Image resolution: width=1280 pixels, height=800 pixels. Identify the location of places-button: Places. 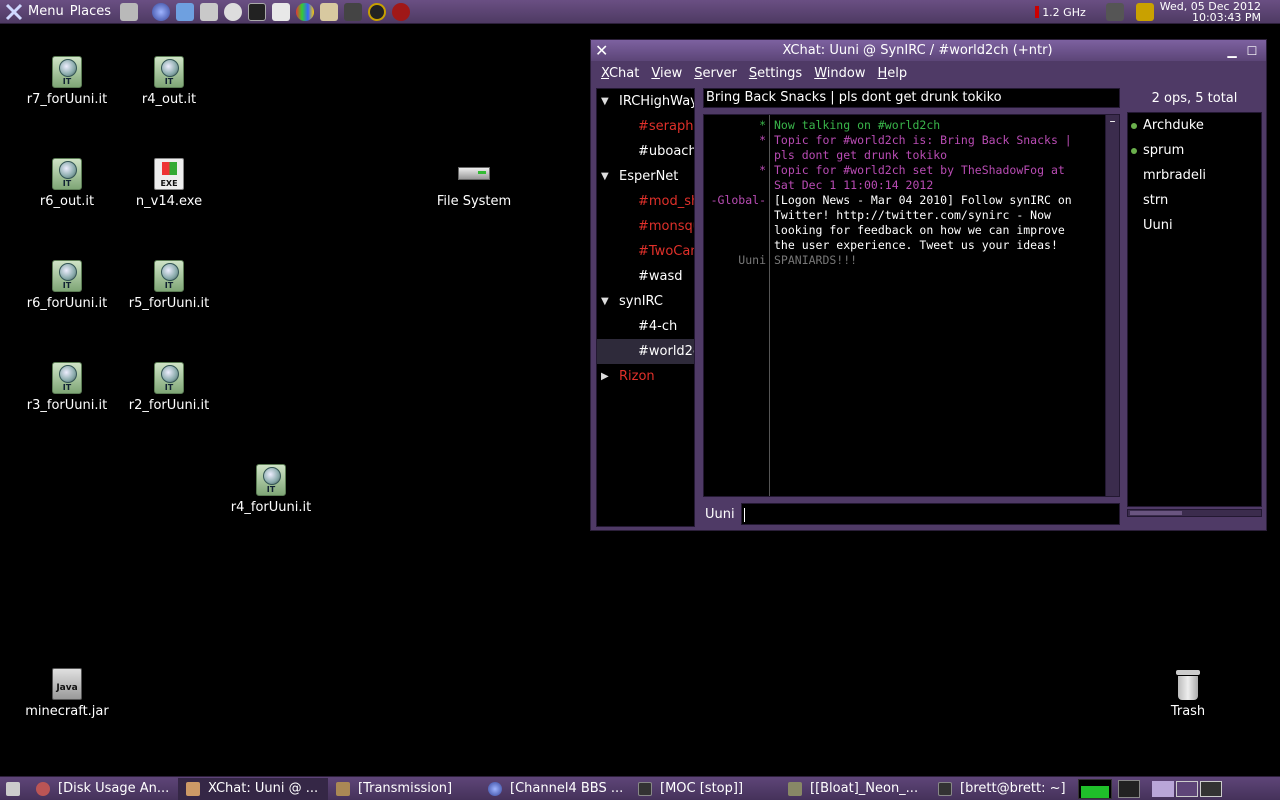
(90, 11).